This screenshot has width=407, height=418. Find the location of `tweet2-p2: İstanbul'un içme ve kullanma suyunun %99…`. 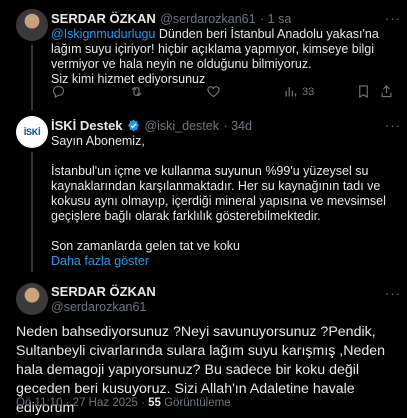

tweet2-p2: İstanbul'un içme ve kullanma suyunun %99… is located at coordinates (218, 193).